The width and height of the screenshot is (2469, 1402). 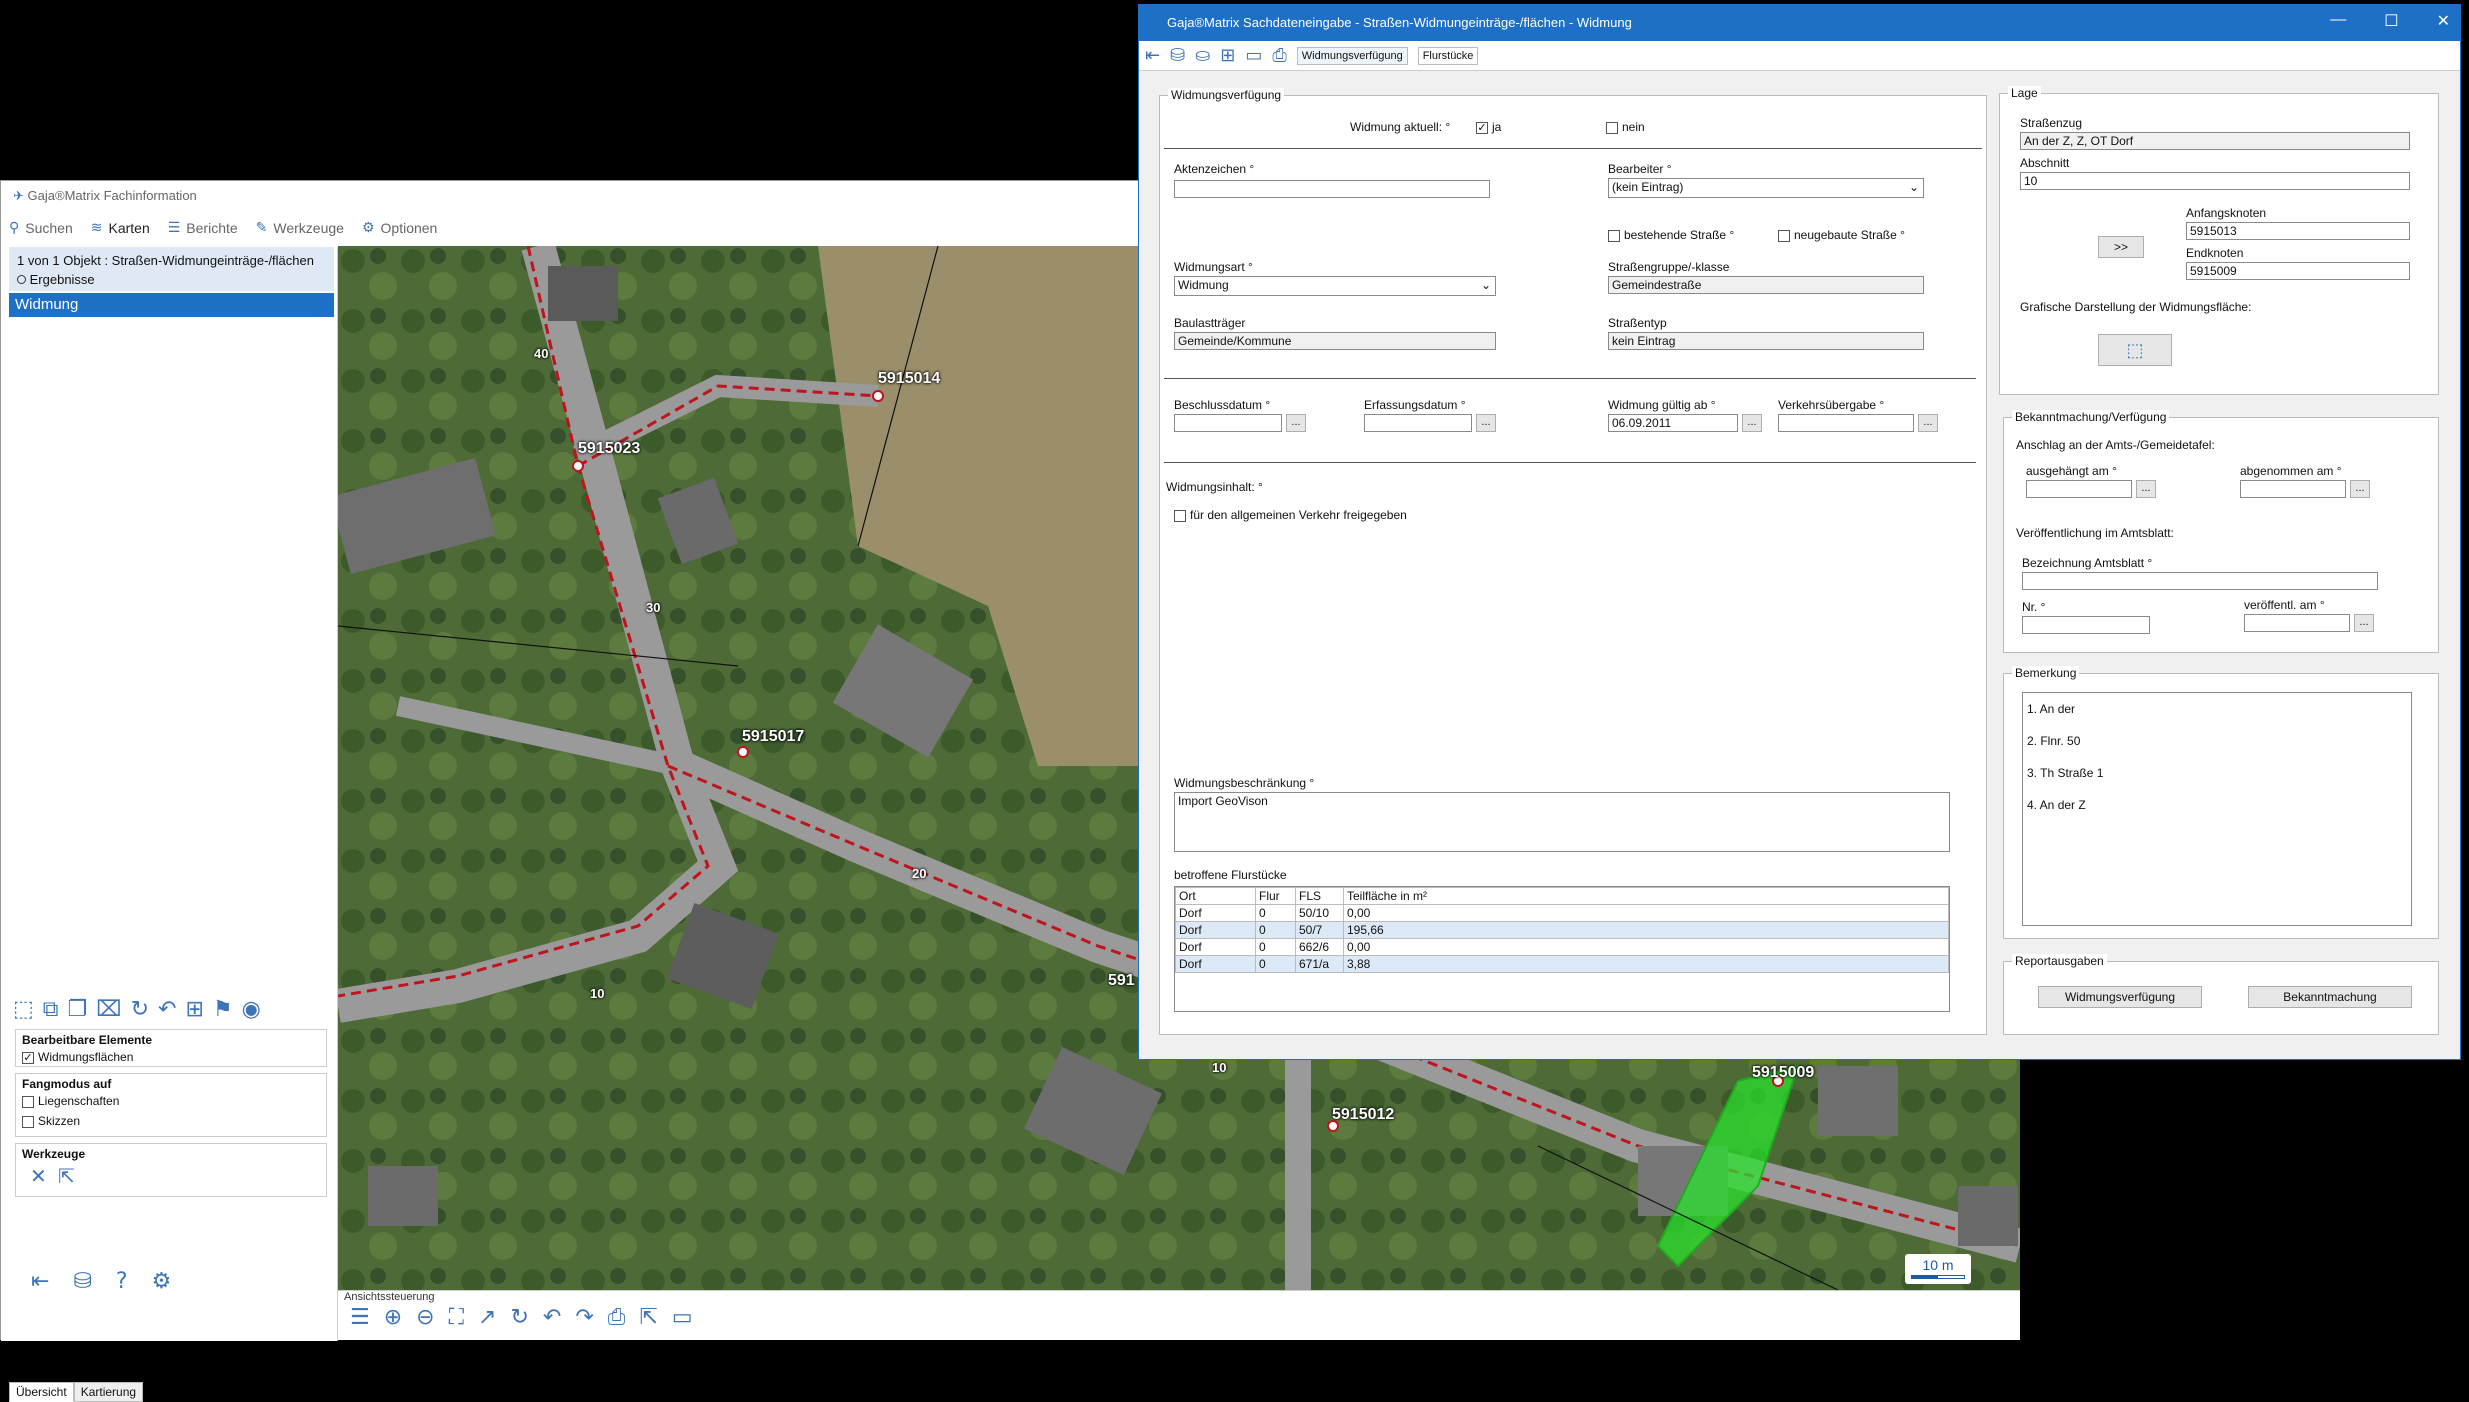 What do you see at coordinates (1488, 127) in the screenshot?
I see `ja-checkbox: ✓ ja` at bounding box center [1488, 127].